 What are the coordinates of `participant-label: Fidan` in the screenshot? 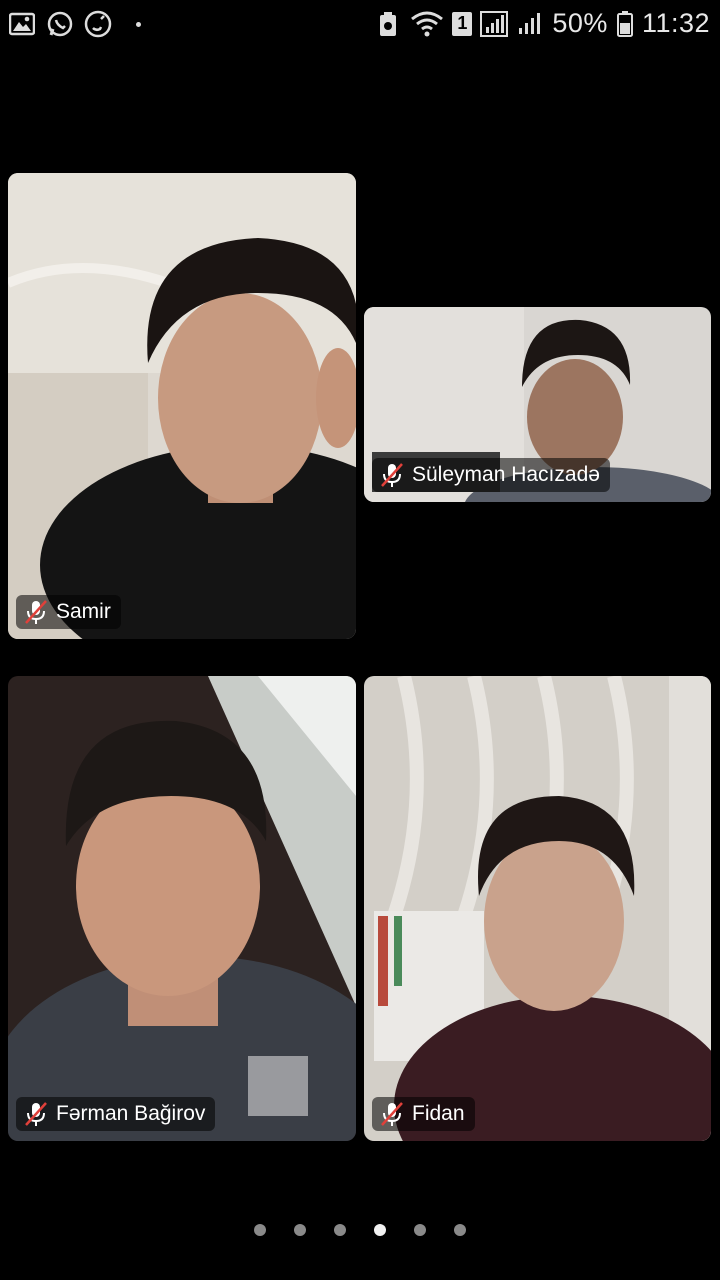 It's located at (423, 1114).